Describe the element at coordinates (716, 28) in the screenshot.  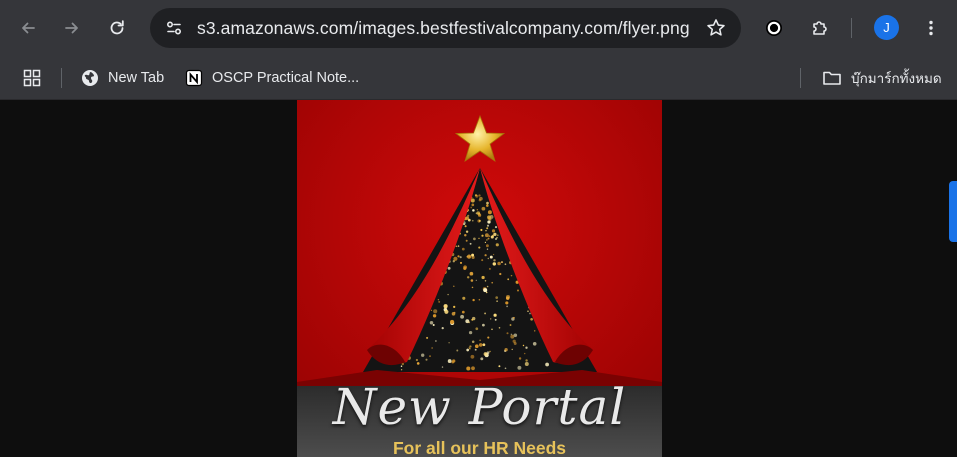
I see `bookmark-star-icon` at that location.